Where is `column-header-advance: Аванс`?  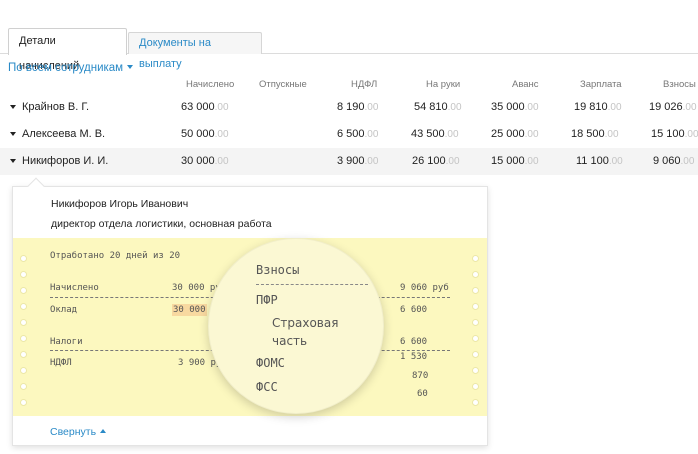 column-header-advance: Аванс is located at coordinates (525, 84).